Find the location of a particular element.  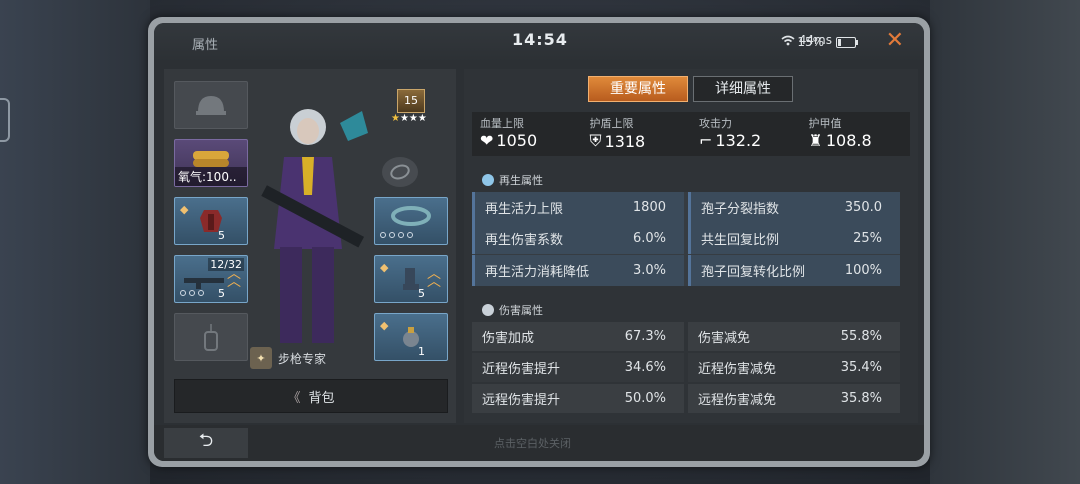

side-handle is located at coordinates (5, 120).